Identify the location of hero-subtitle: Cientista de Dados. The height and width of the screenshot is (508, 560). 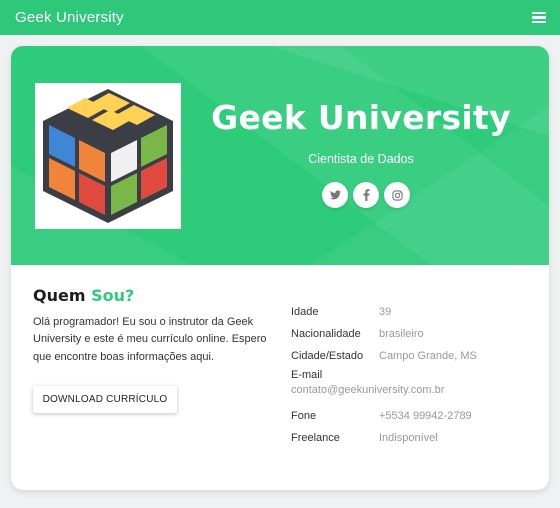
(361, 159).